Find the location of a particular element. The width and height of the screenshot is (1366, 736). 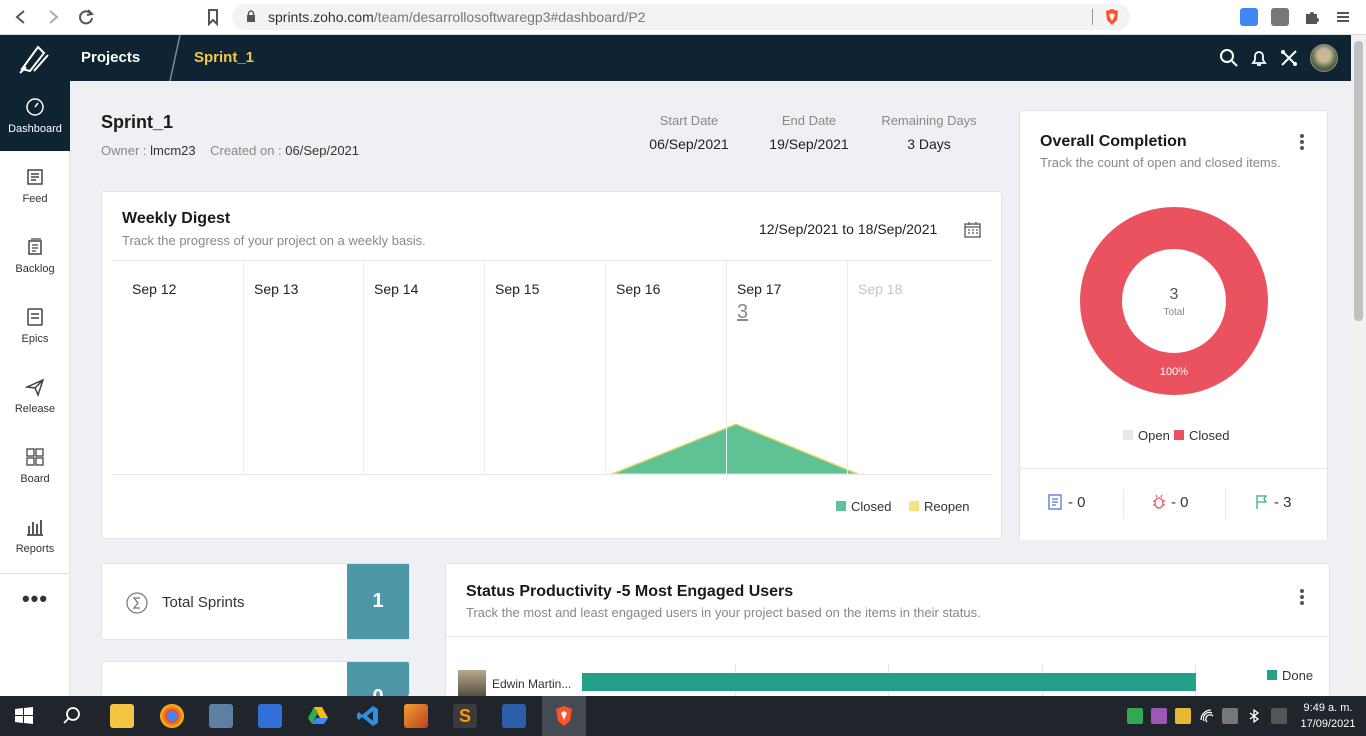

donut-percent-label: 100% is located at coordinates (1174, 372).